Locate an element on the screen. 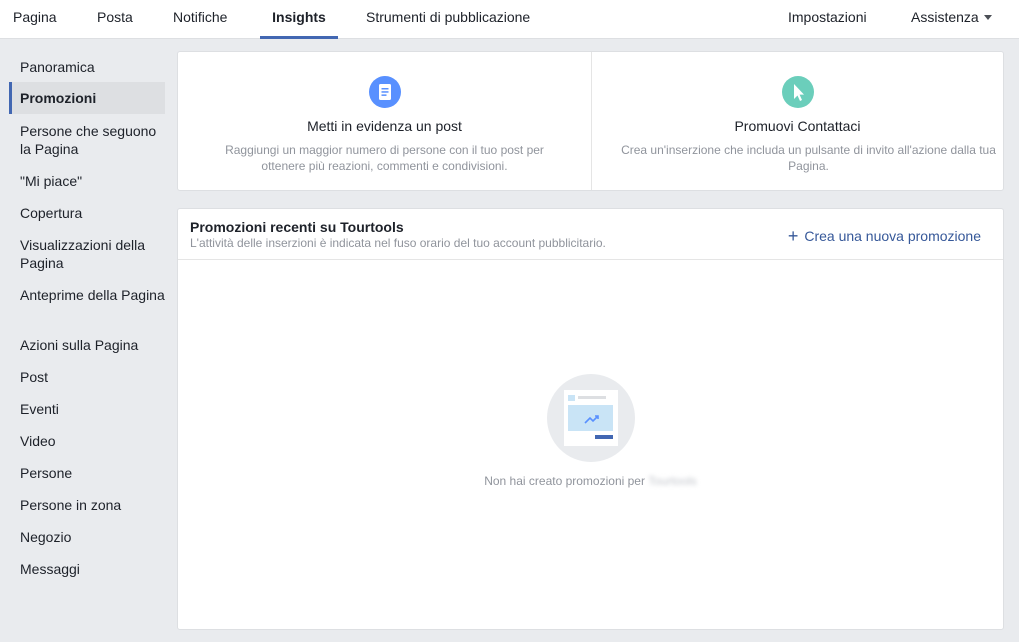 The width and height of the screenshot is (1019, 642). tab-assistenza: Assistenza is located at coordinates (951, 19).